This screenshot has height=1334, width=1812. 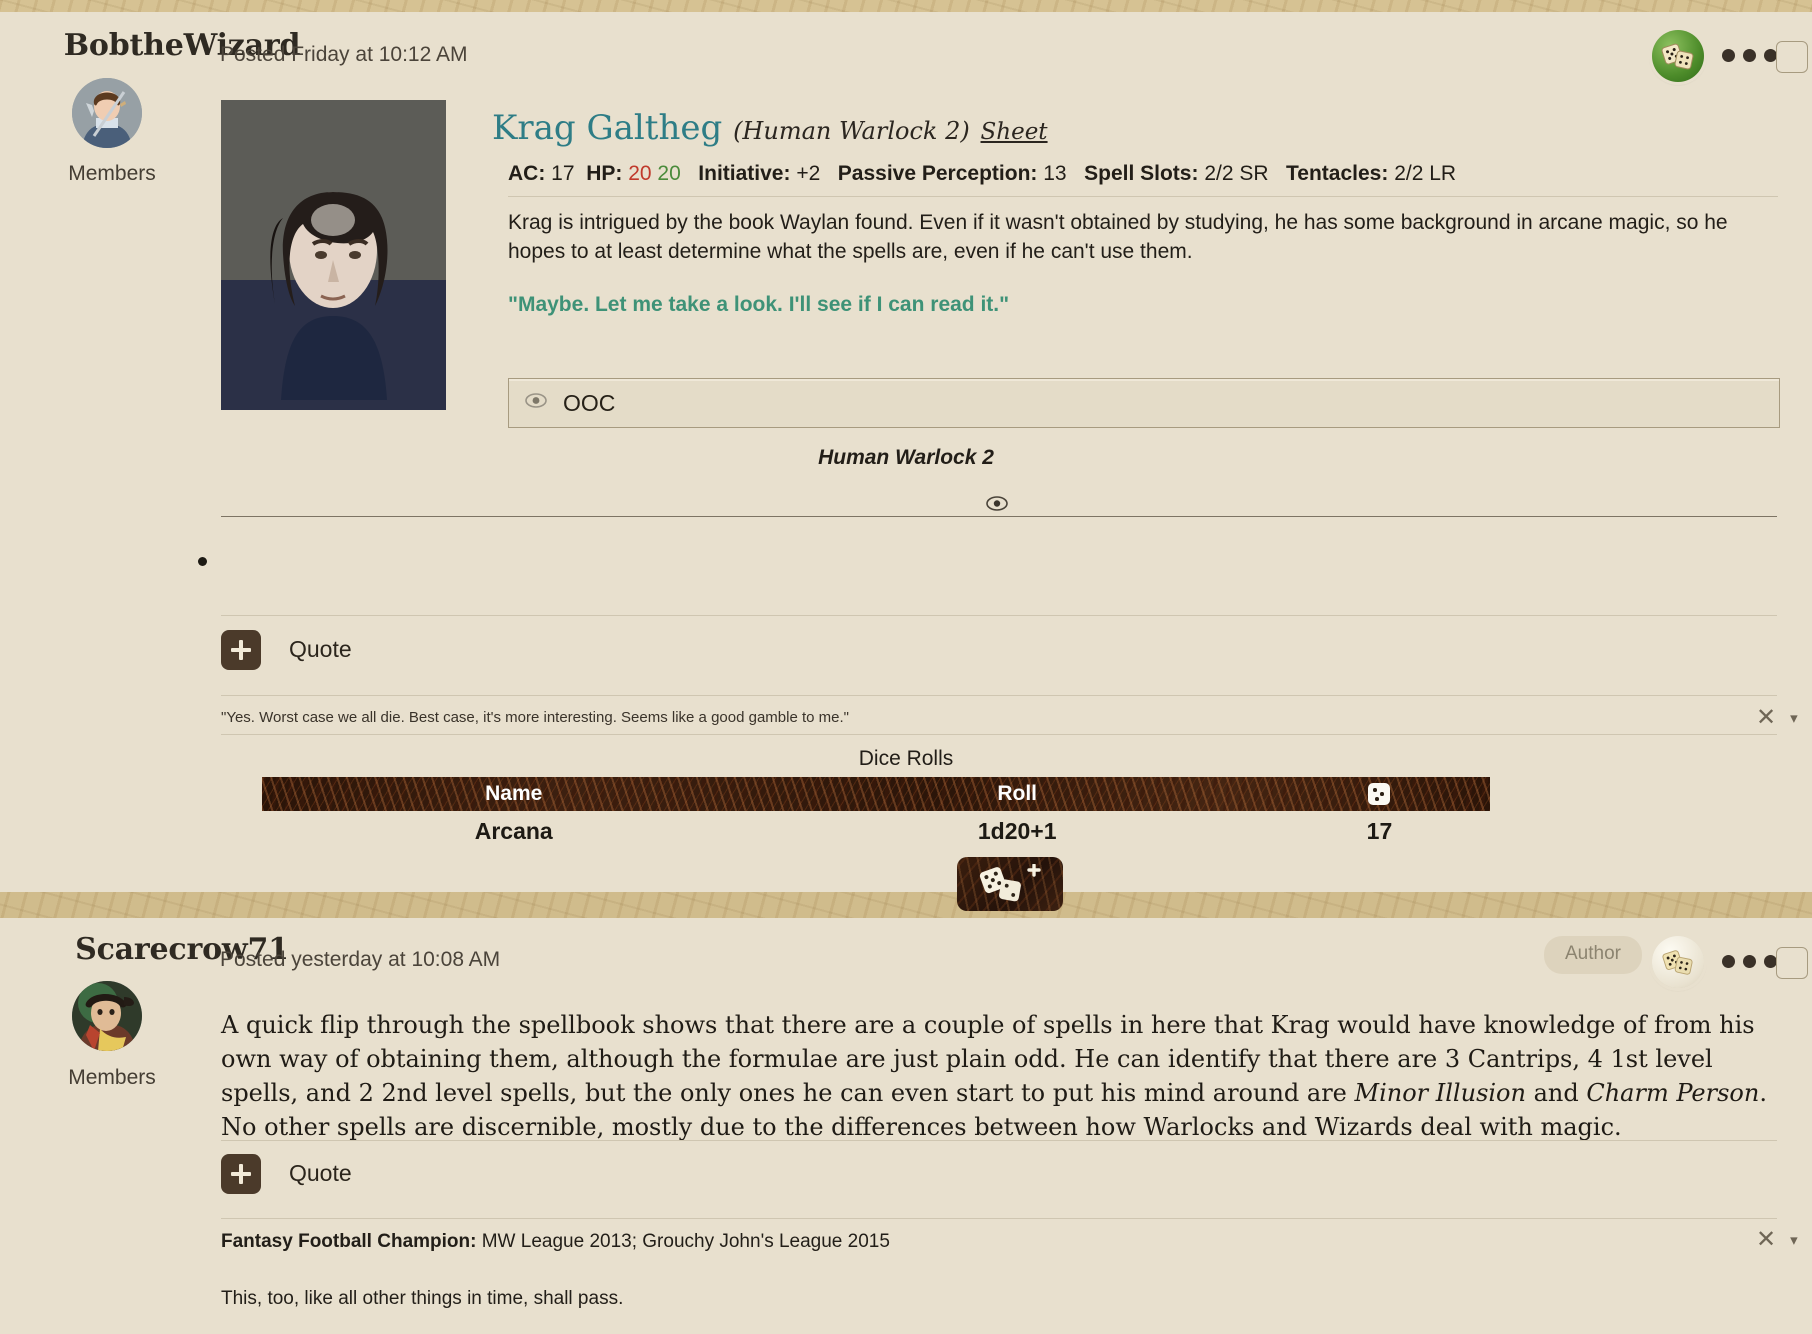 What do you see at coordinates (1017, 793) in the screenshot?
I see `dice-col-header-roll: Roll` at bounding box center [1017, 793].